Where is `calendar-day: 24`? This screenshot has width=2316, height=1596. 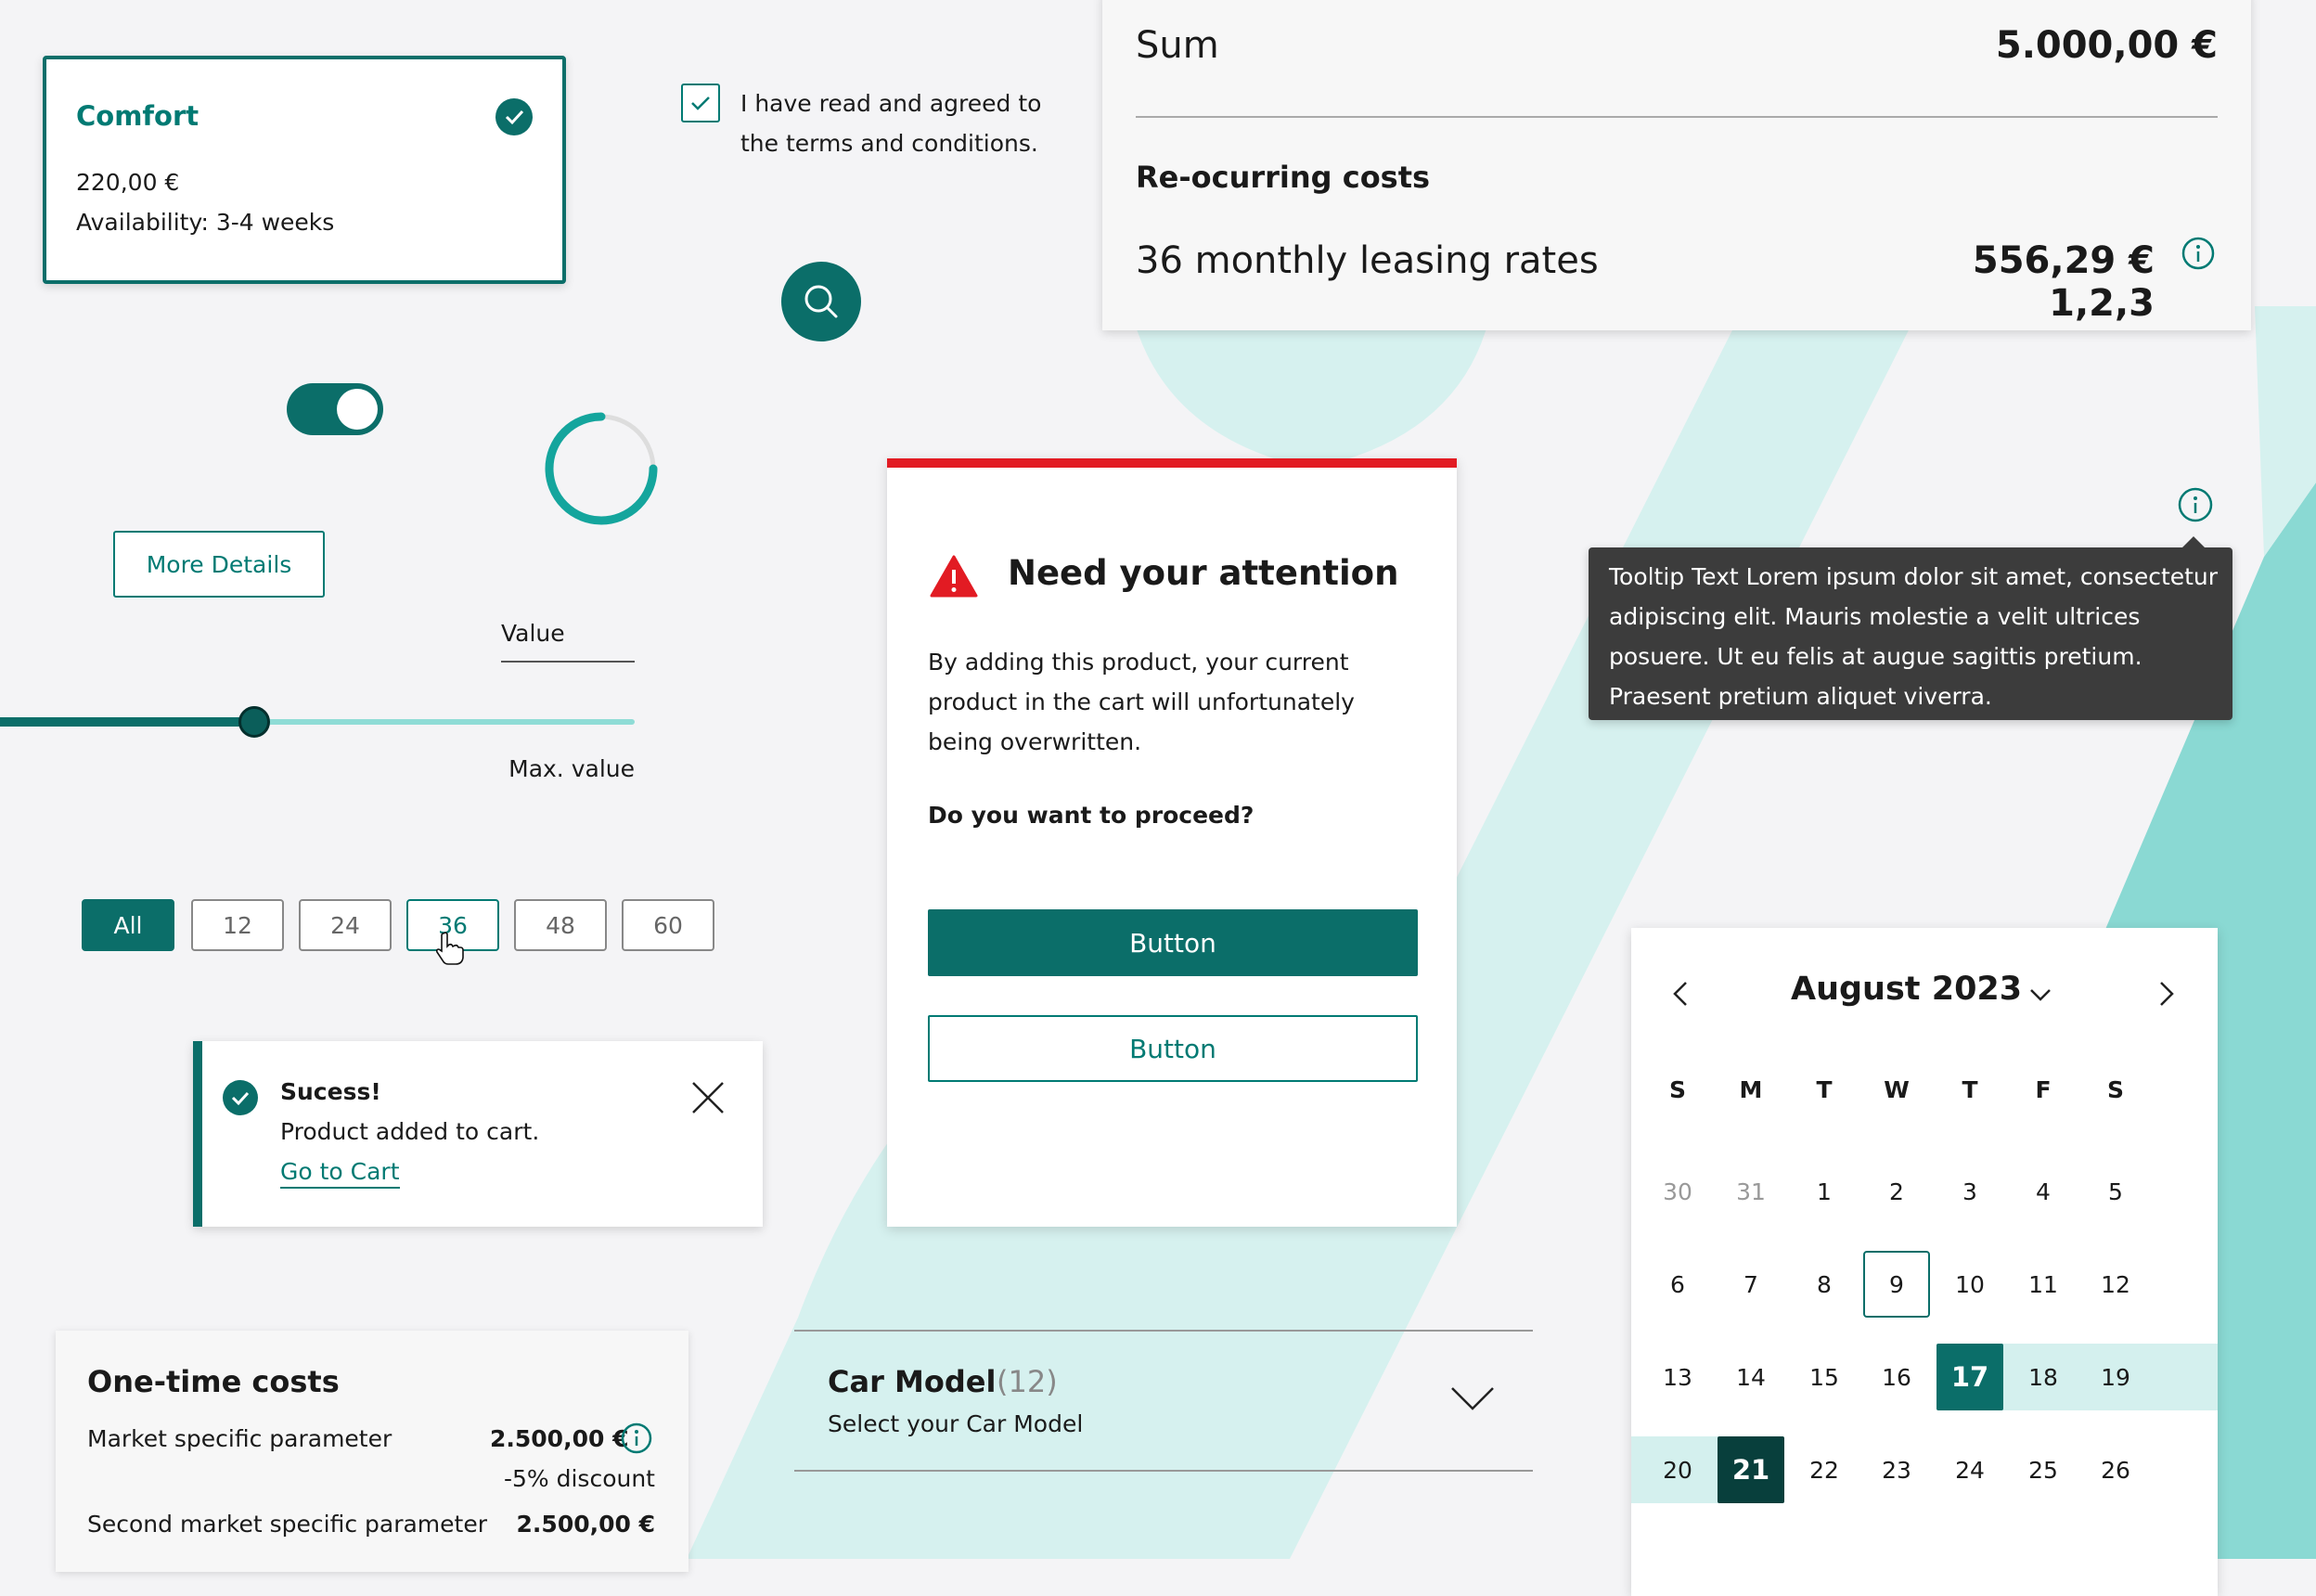
calendar-day: 24 is located at coordinates (1970, 1469).